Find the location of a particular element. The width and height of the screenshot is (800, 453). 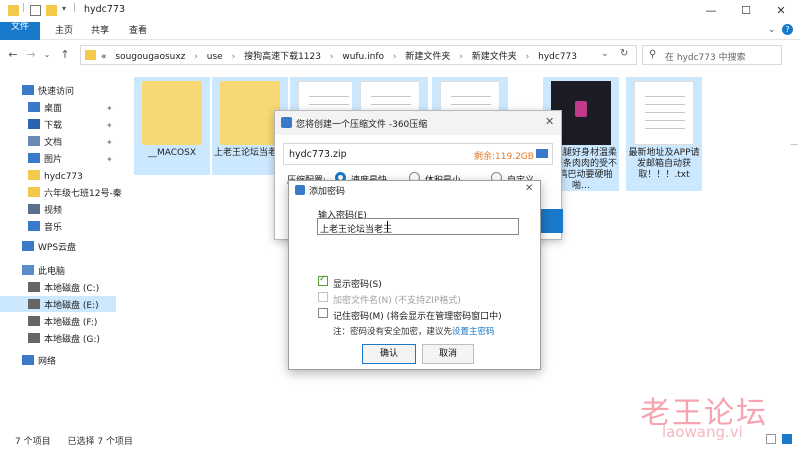

sidebar-item-label: 本地磁盘 (G:) is located at coordinates (72, 340).